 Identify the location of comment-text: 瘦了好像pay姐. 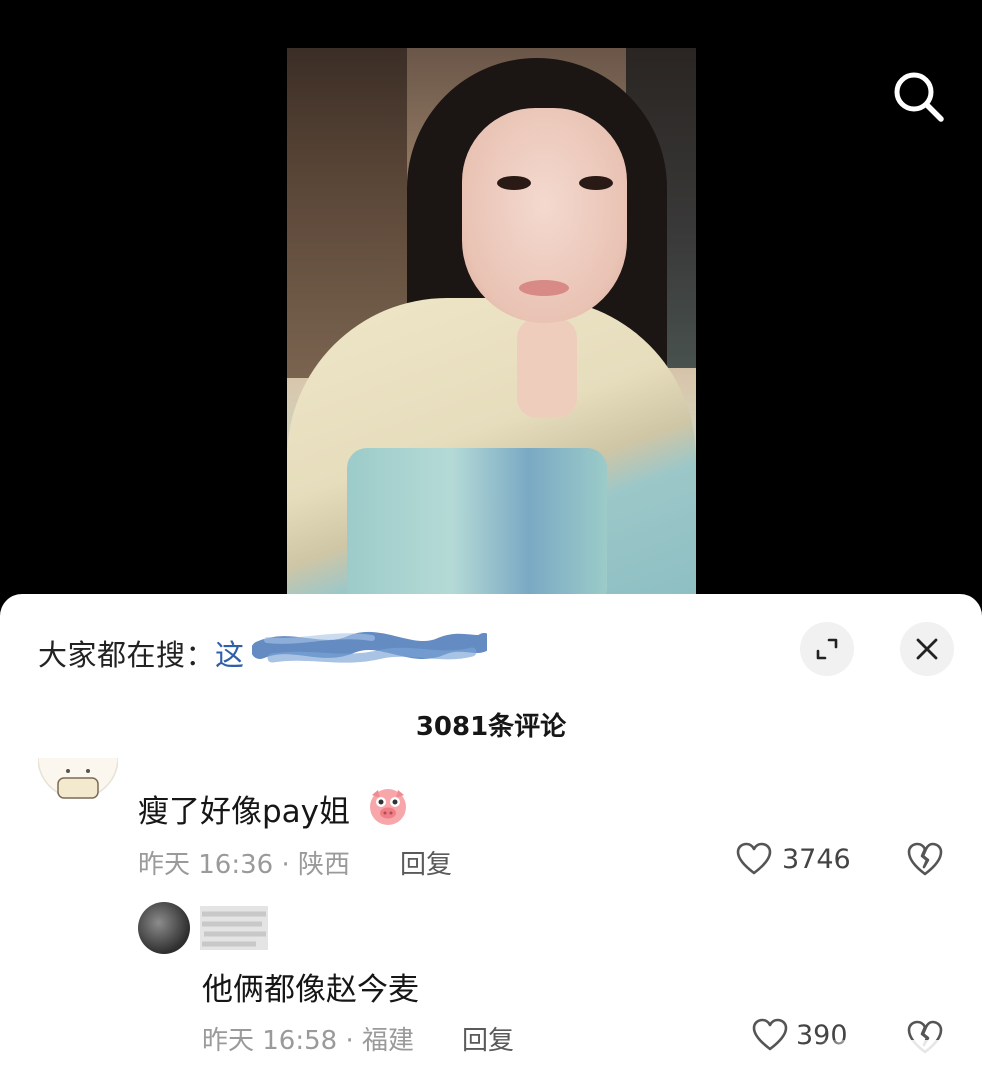
(244, 812).